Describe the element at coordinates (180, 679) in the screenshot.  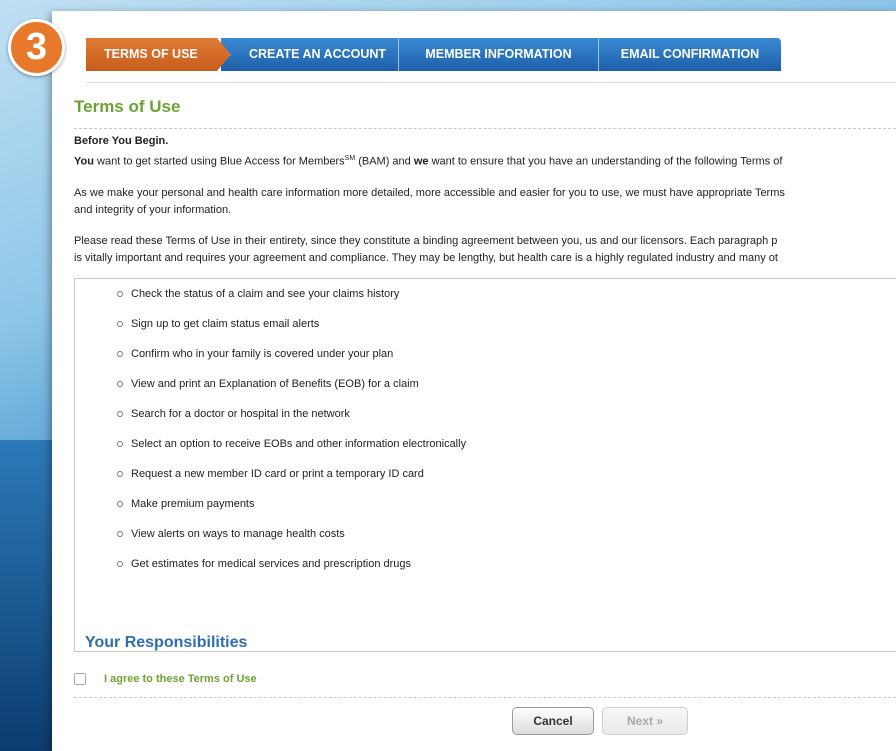
I see `agree-label: I agree to these Terms of Use` at that location.